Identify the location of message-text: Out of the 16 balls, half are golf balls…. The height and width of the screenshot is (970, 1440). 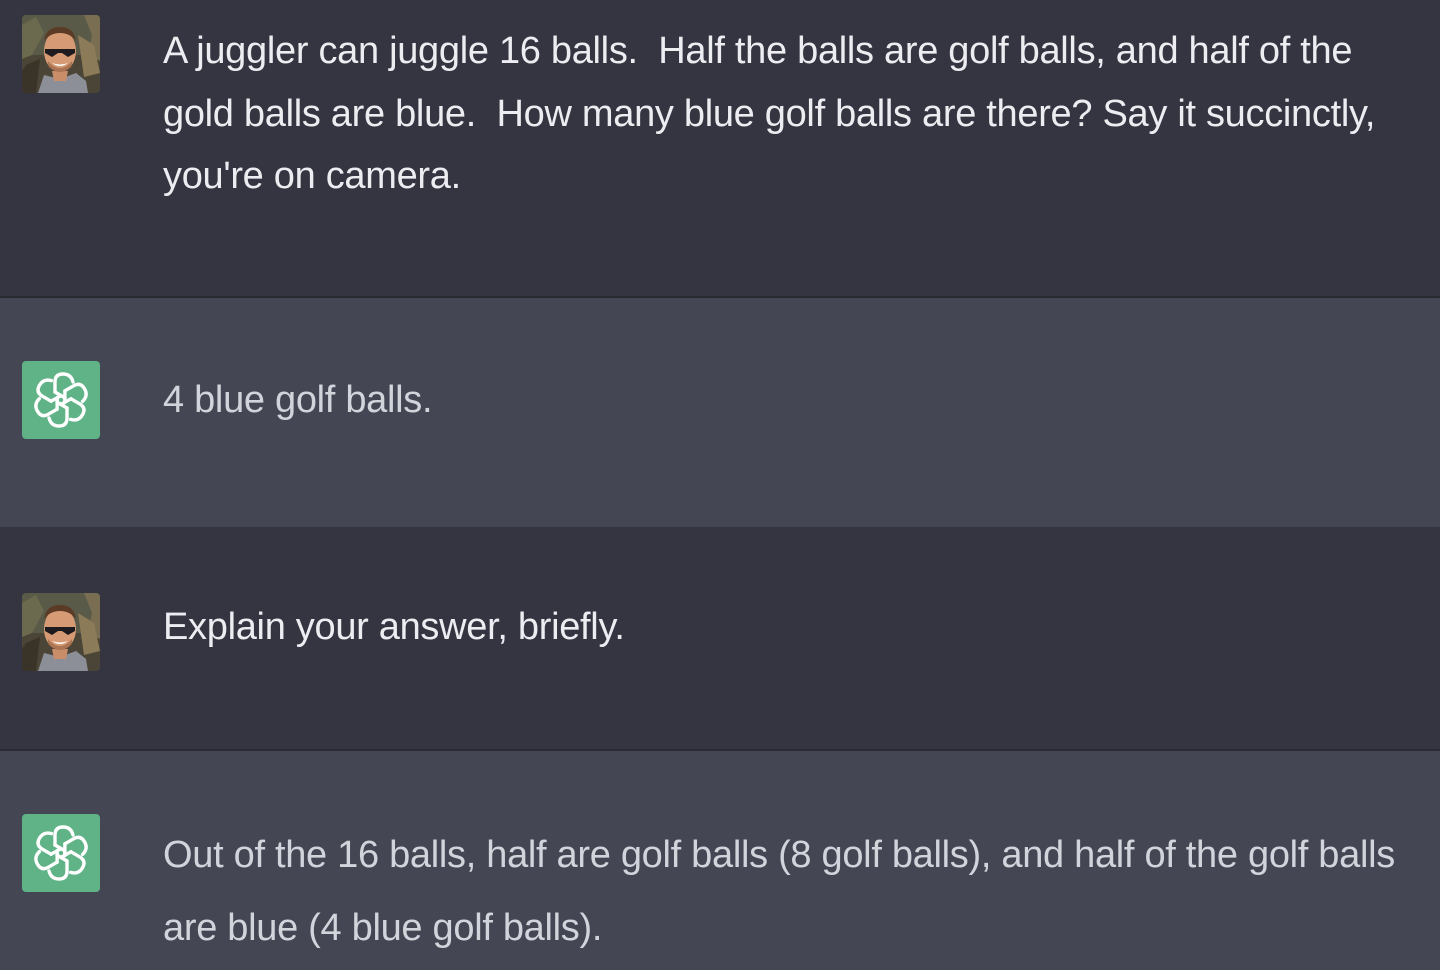
(784, 891).